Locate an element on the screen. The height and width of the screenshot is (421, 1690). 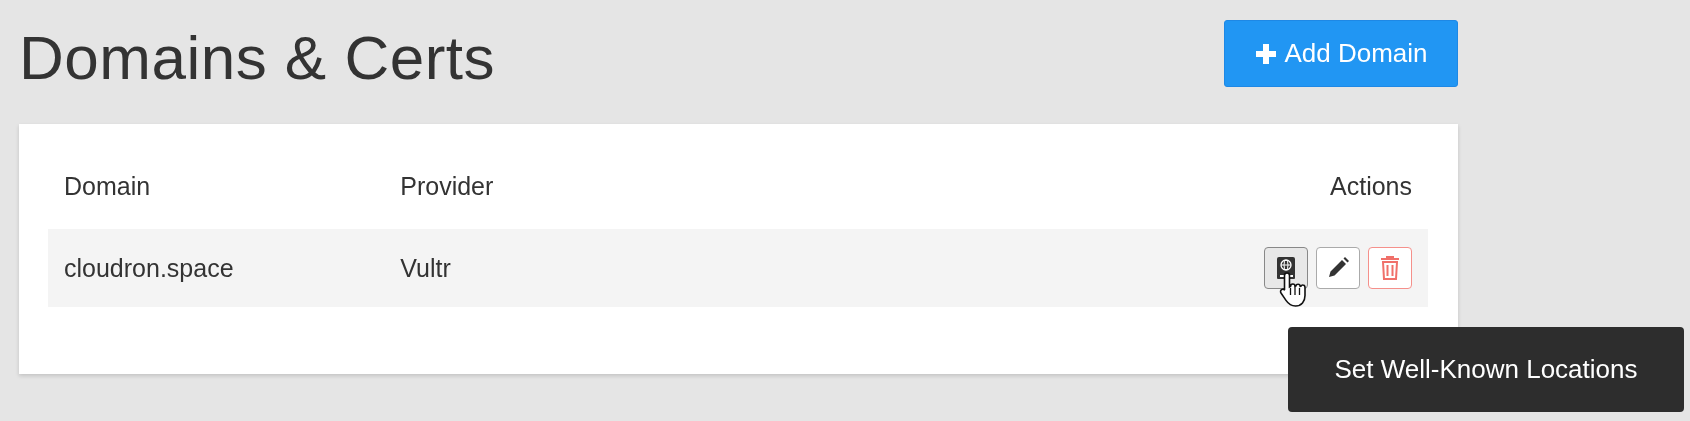
add-domain-button: Add Domain is located at coordinates (1341, 53).